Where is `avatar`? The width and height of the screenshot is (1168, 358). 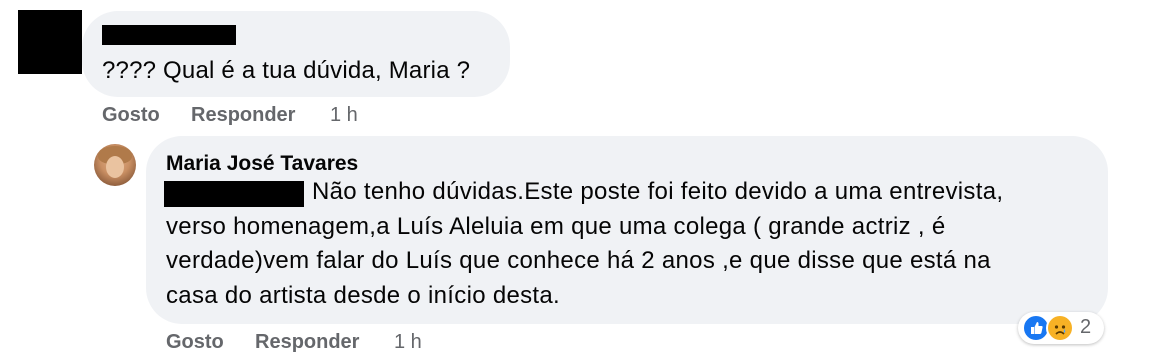
avatar is located at coordinates (115, 165).